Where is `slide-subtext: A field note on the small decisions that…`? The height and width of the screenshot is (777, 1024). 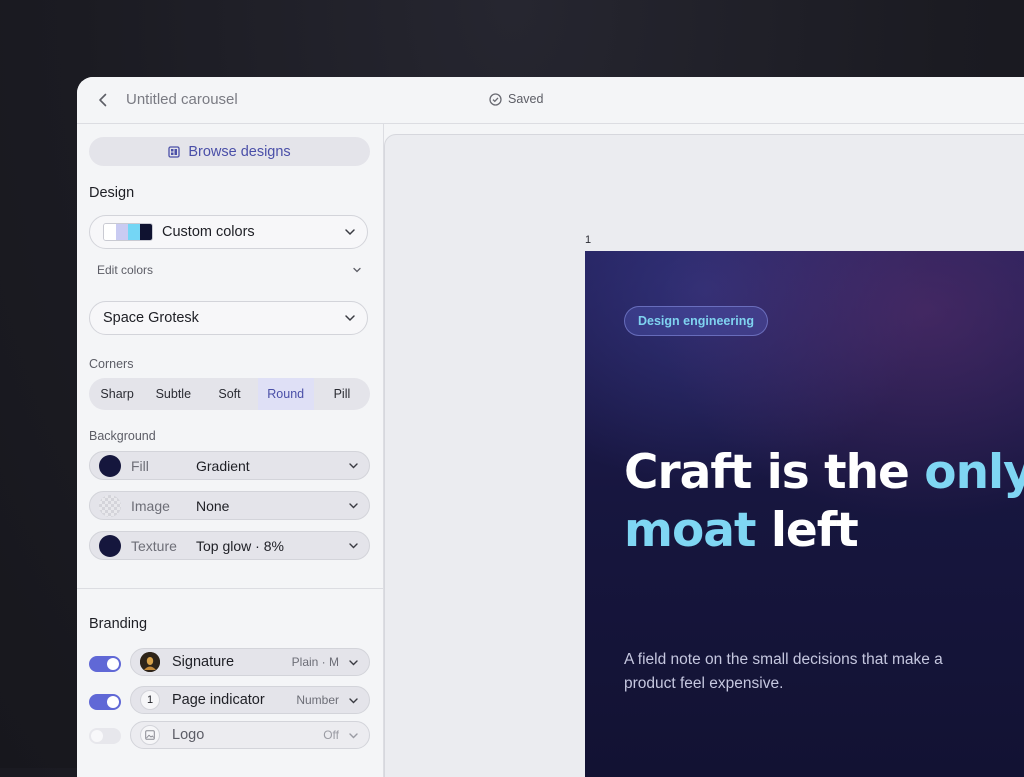 slide-subtext: A field note on the small decisions that… is located at coordinates (804, 672).